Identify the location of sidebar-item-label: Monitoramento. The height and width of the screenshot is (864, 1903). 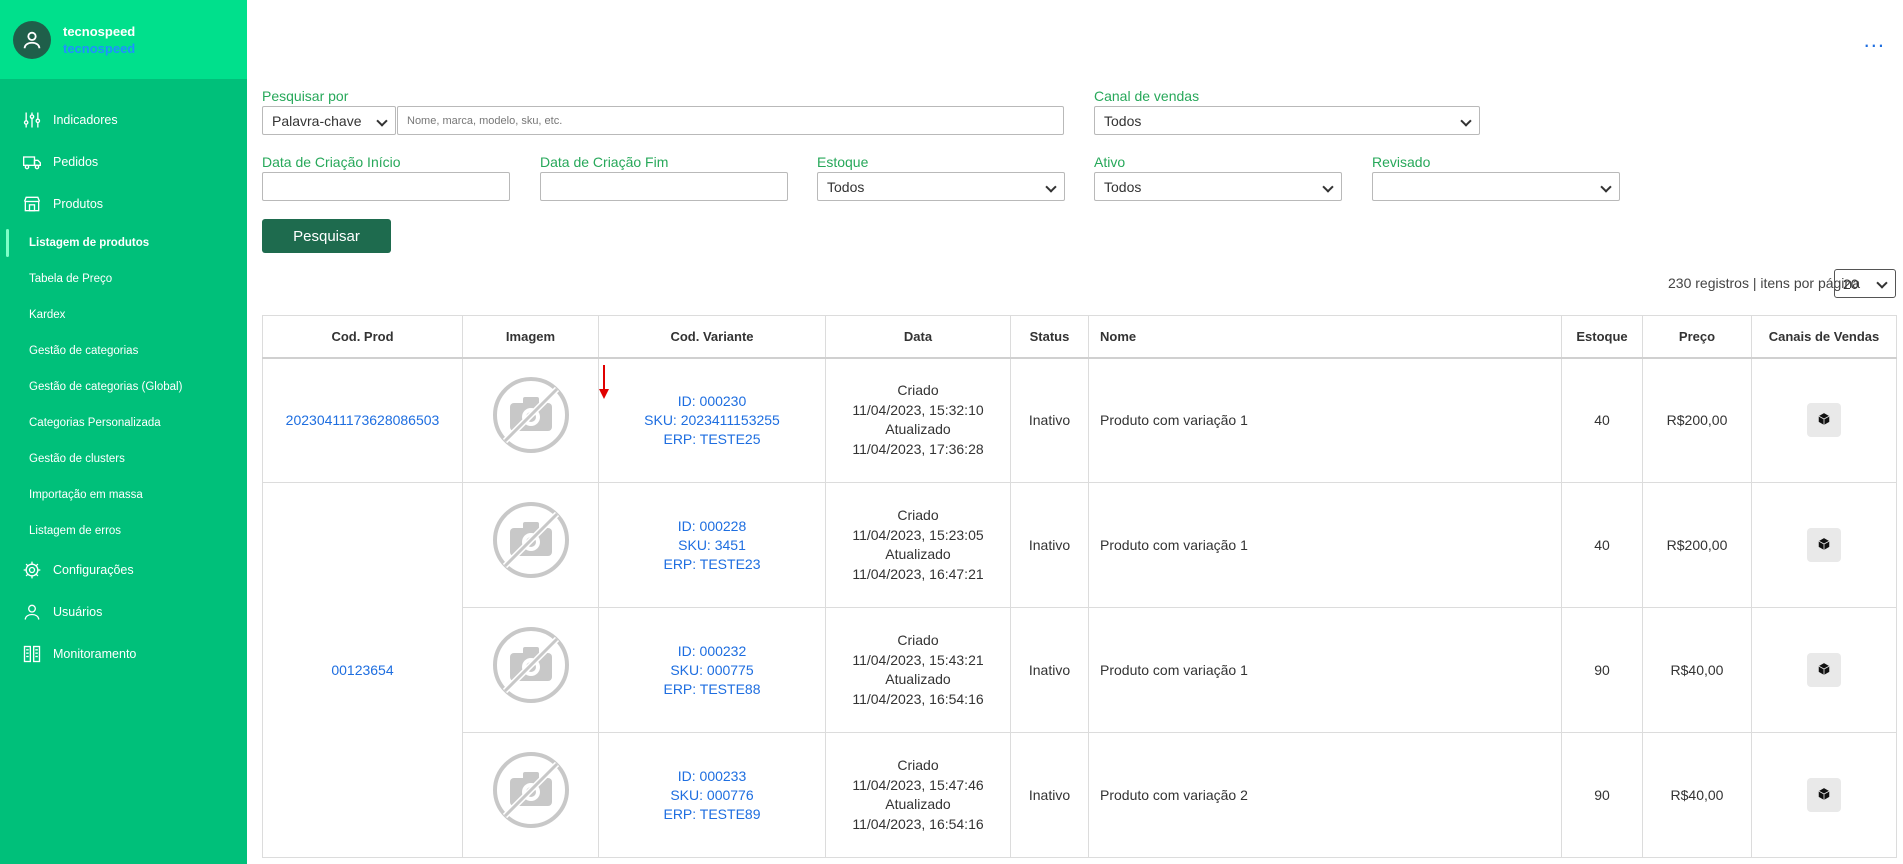
(95, 654).